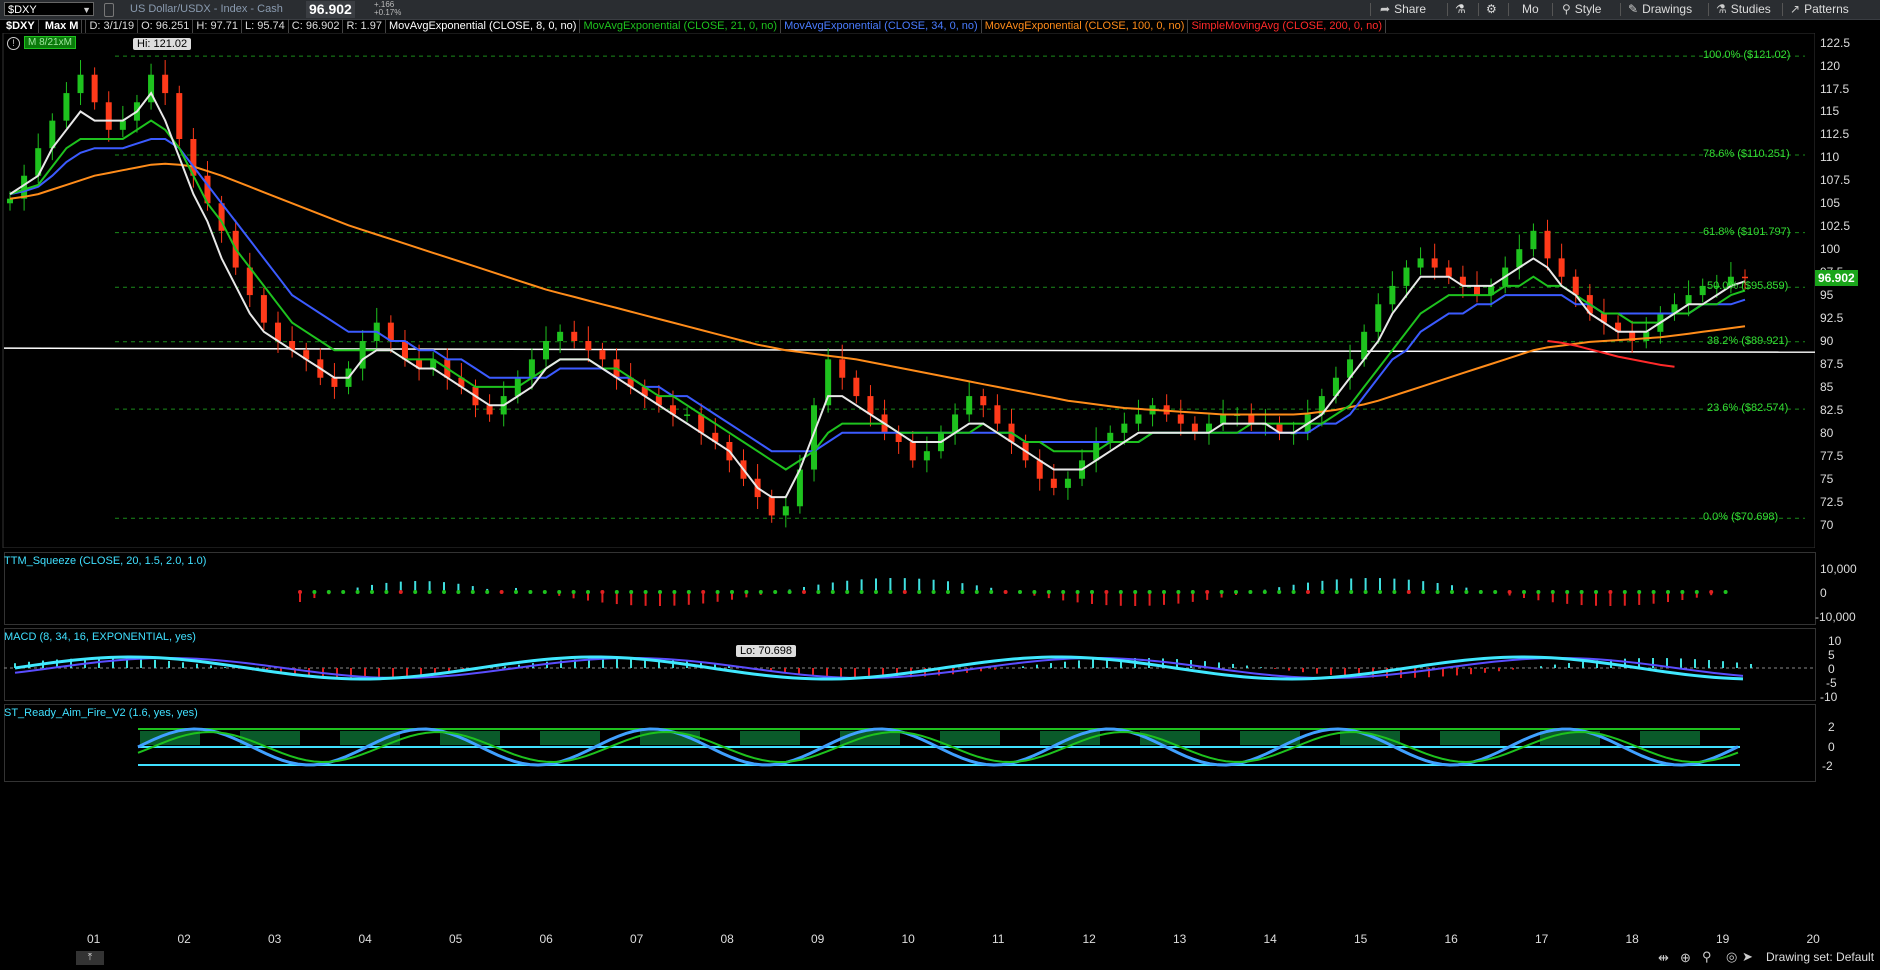 Image resolution: width=1880 pixels, height=970 pixels. What do you see at coordinates (1663, 958) in the screenshot?
I see `pan-icon: ⇹` at bounding box center [1663, 958].